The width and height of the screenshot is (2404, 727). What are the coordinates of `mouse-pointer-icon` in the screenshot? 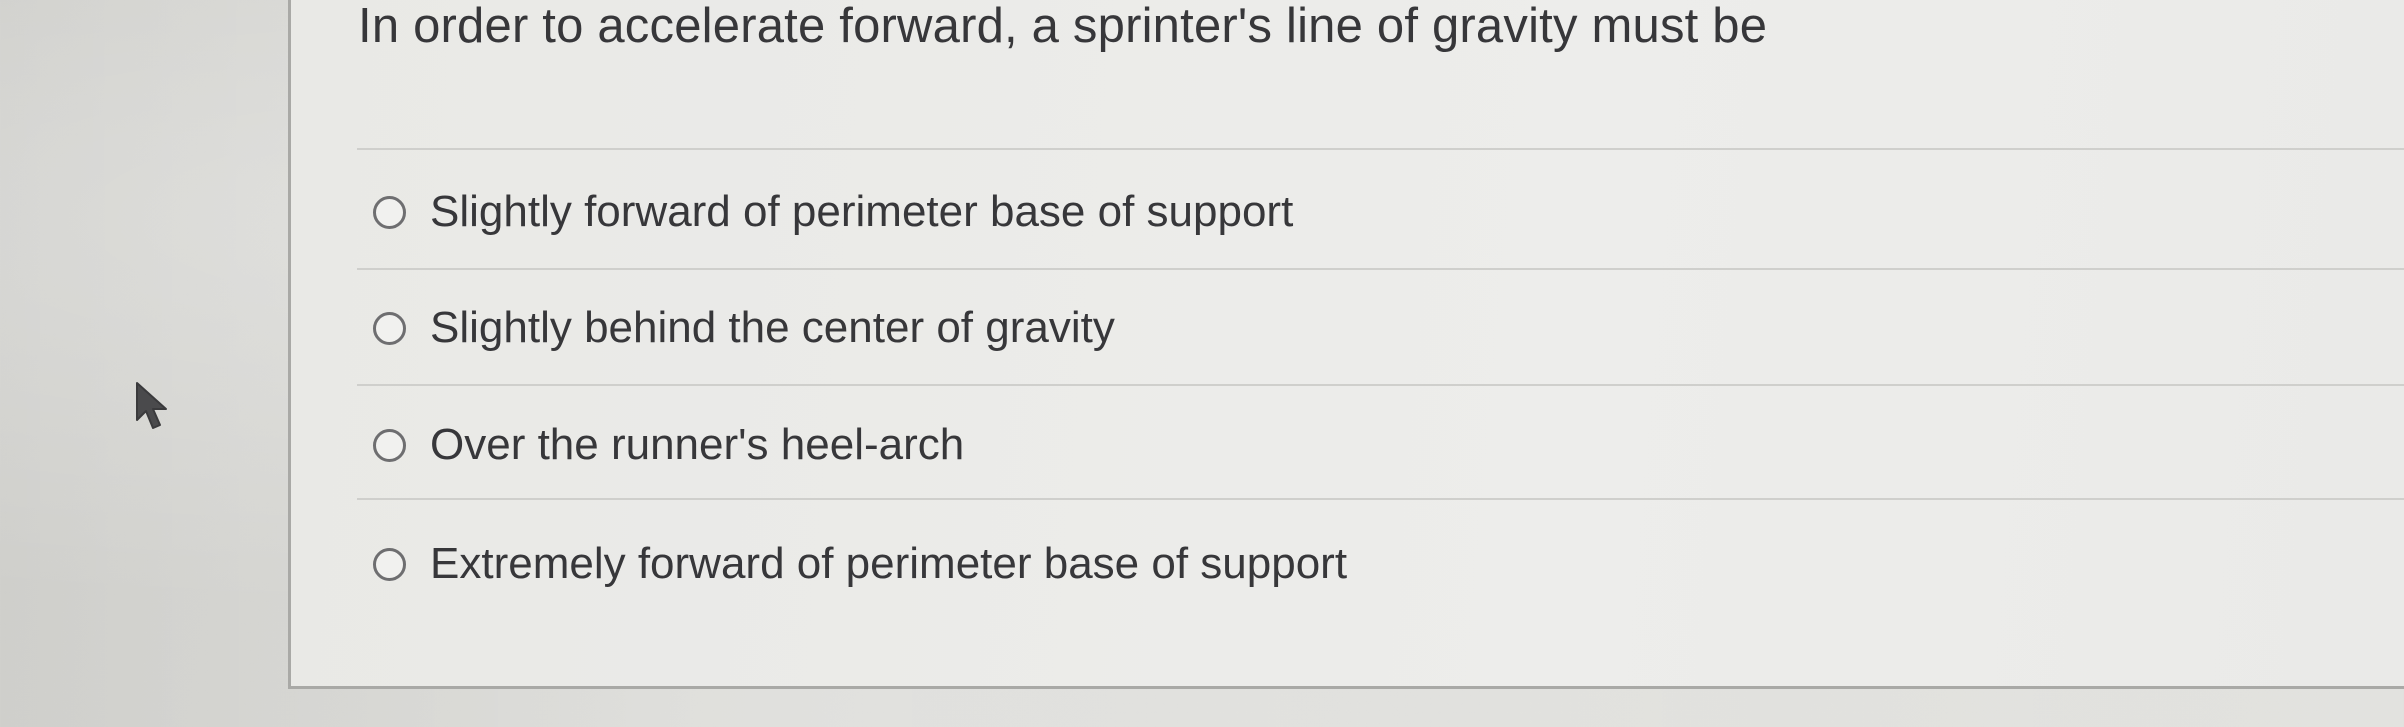 It's located at (151, 405).